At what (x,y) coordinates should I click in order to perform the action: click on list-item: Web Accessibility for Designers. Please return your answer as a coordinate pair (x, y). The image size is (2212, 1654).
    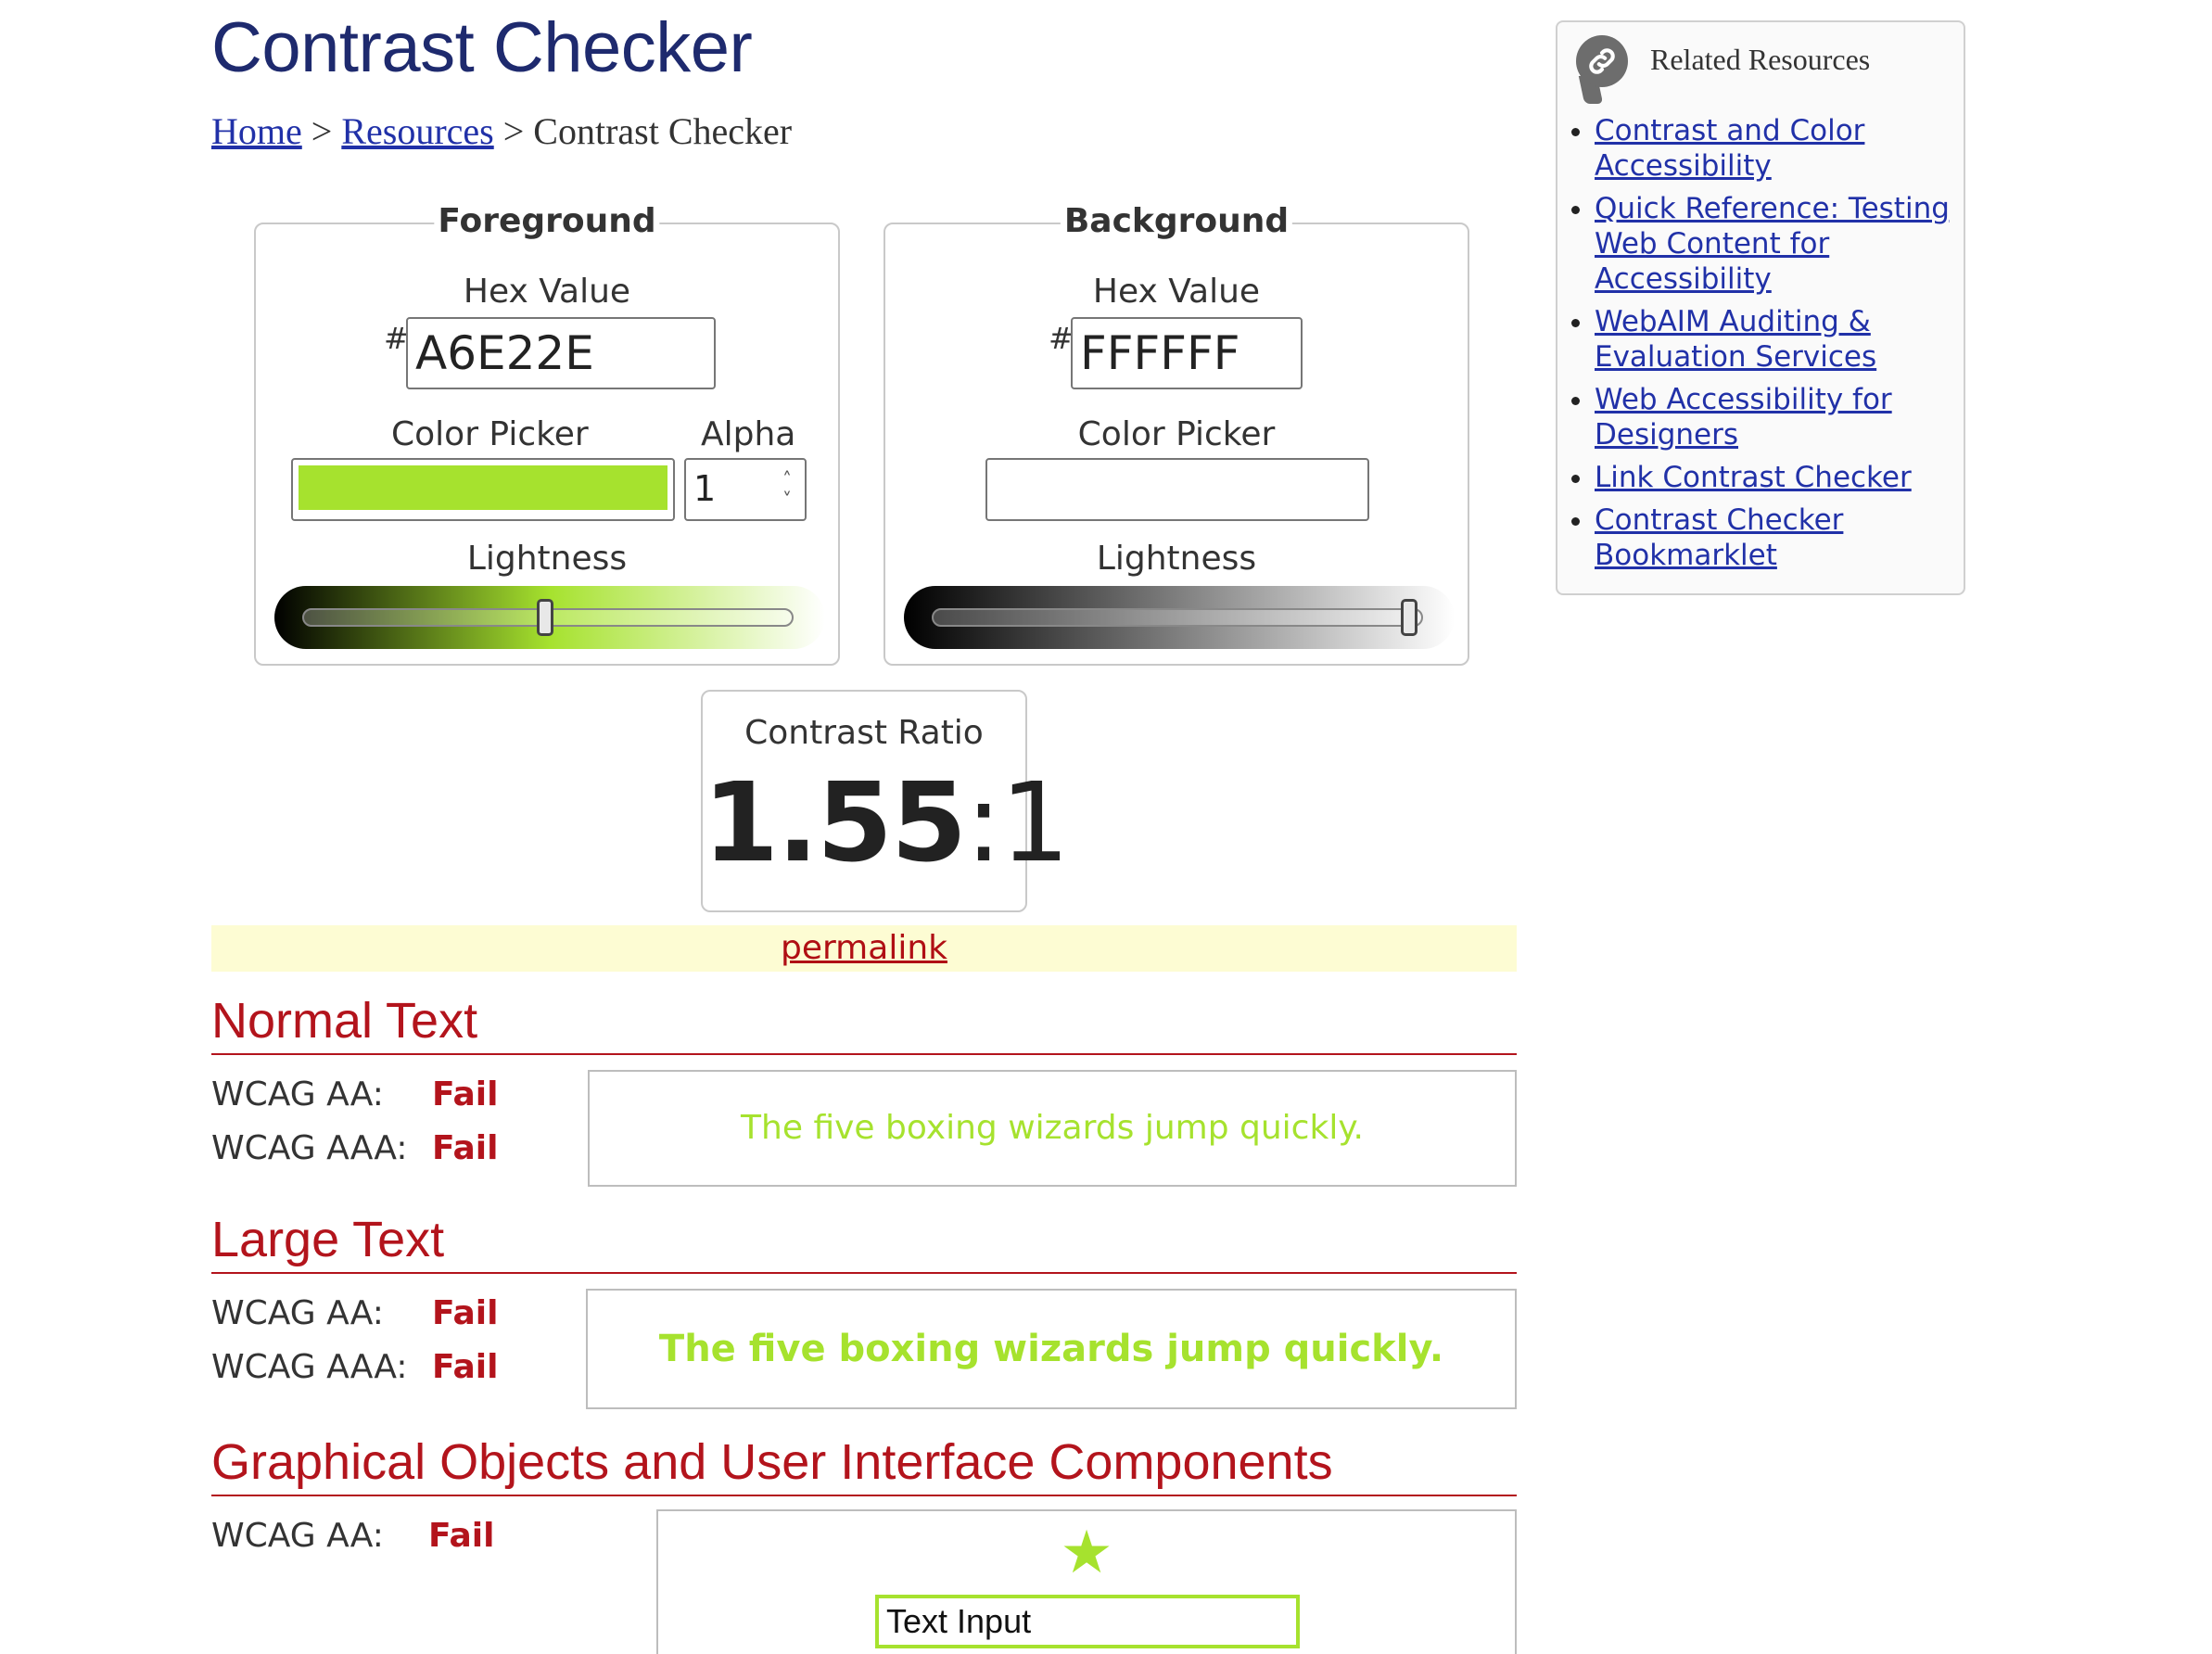
    Looking at the image, I should click on (1780, 417).